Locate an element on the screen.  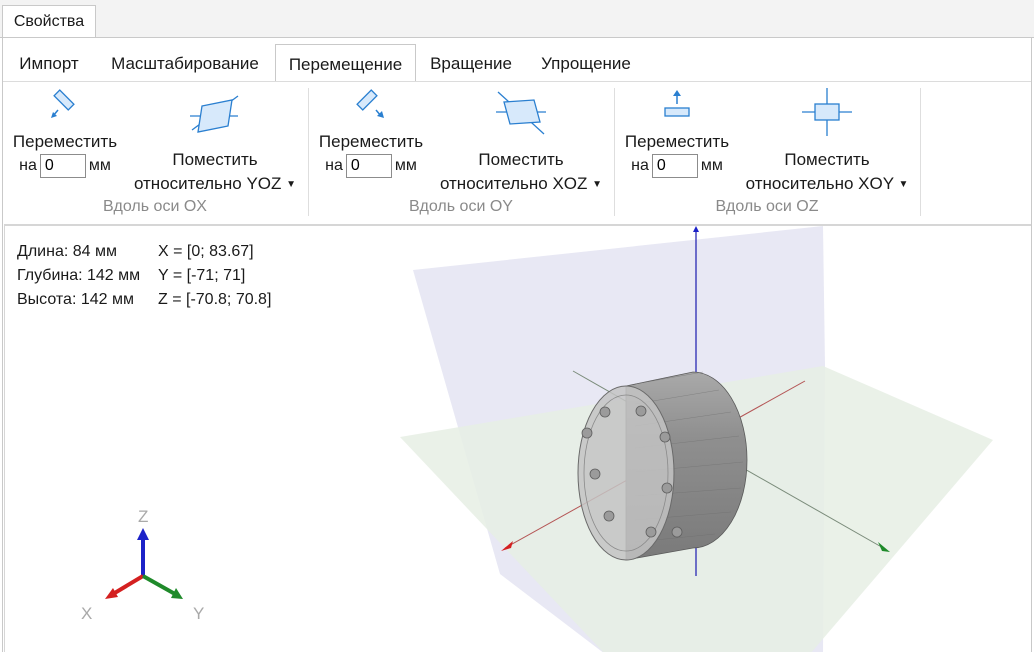
move-x-unit: мм is located at coordinates (99, 165).